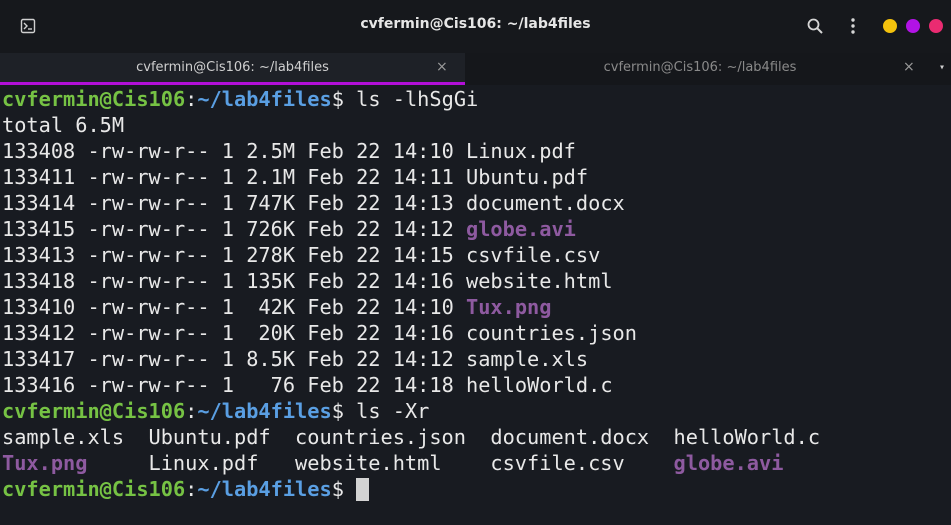  Describe the element at coordinates (234, 151) in the screenshot. I see `file-metadata: 133408 -rw-rw-r-- 1 2.5M Feb 22 14:10` at that location.